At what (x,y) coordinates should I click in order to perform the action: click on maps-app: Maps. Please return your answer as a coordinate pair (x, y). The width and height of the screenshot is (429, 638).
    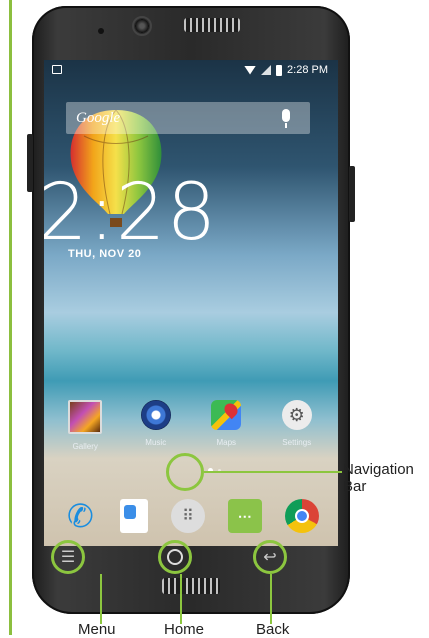
    Looking at the image, I should click on (226, 425).